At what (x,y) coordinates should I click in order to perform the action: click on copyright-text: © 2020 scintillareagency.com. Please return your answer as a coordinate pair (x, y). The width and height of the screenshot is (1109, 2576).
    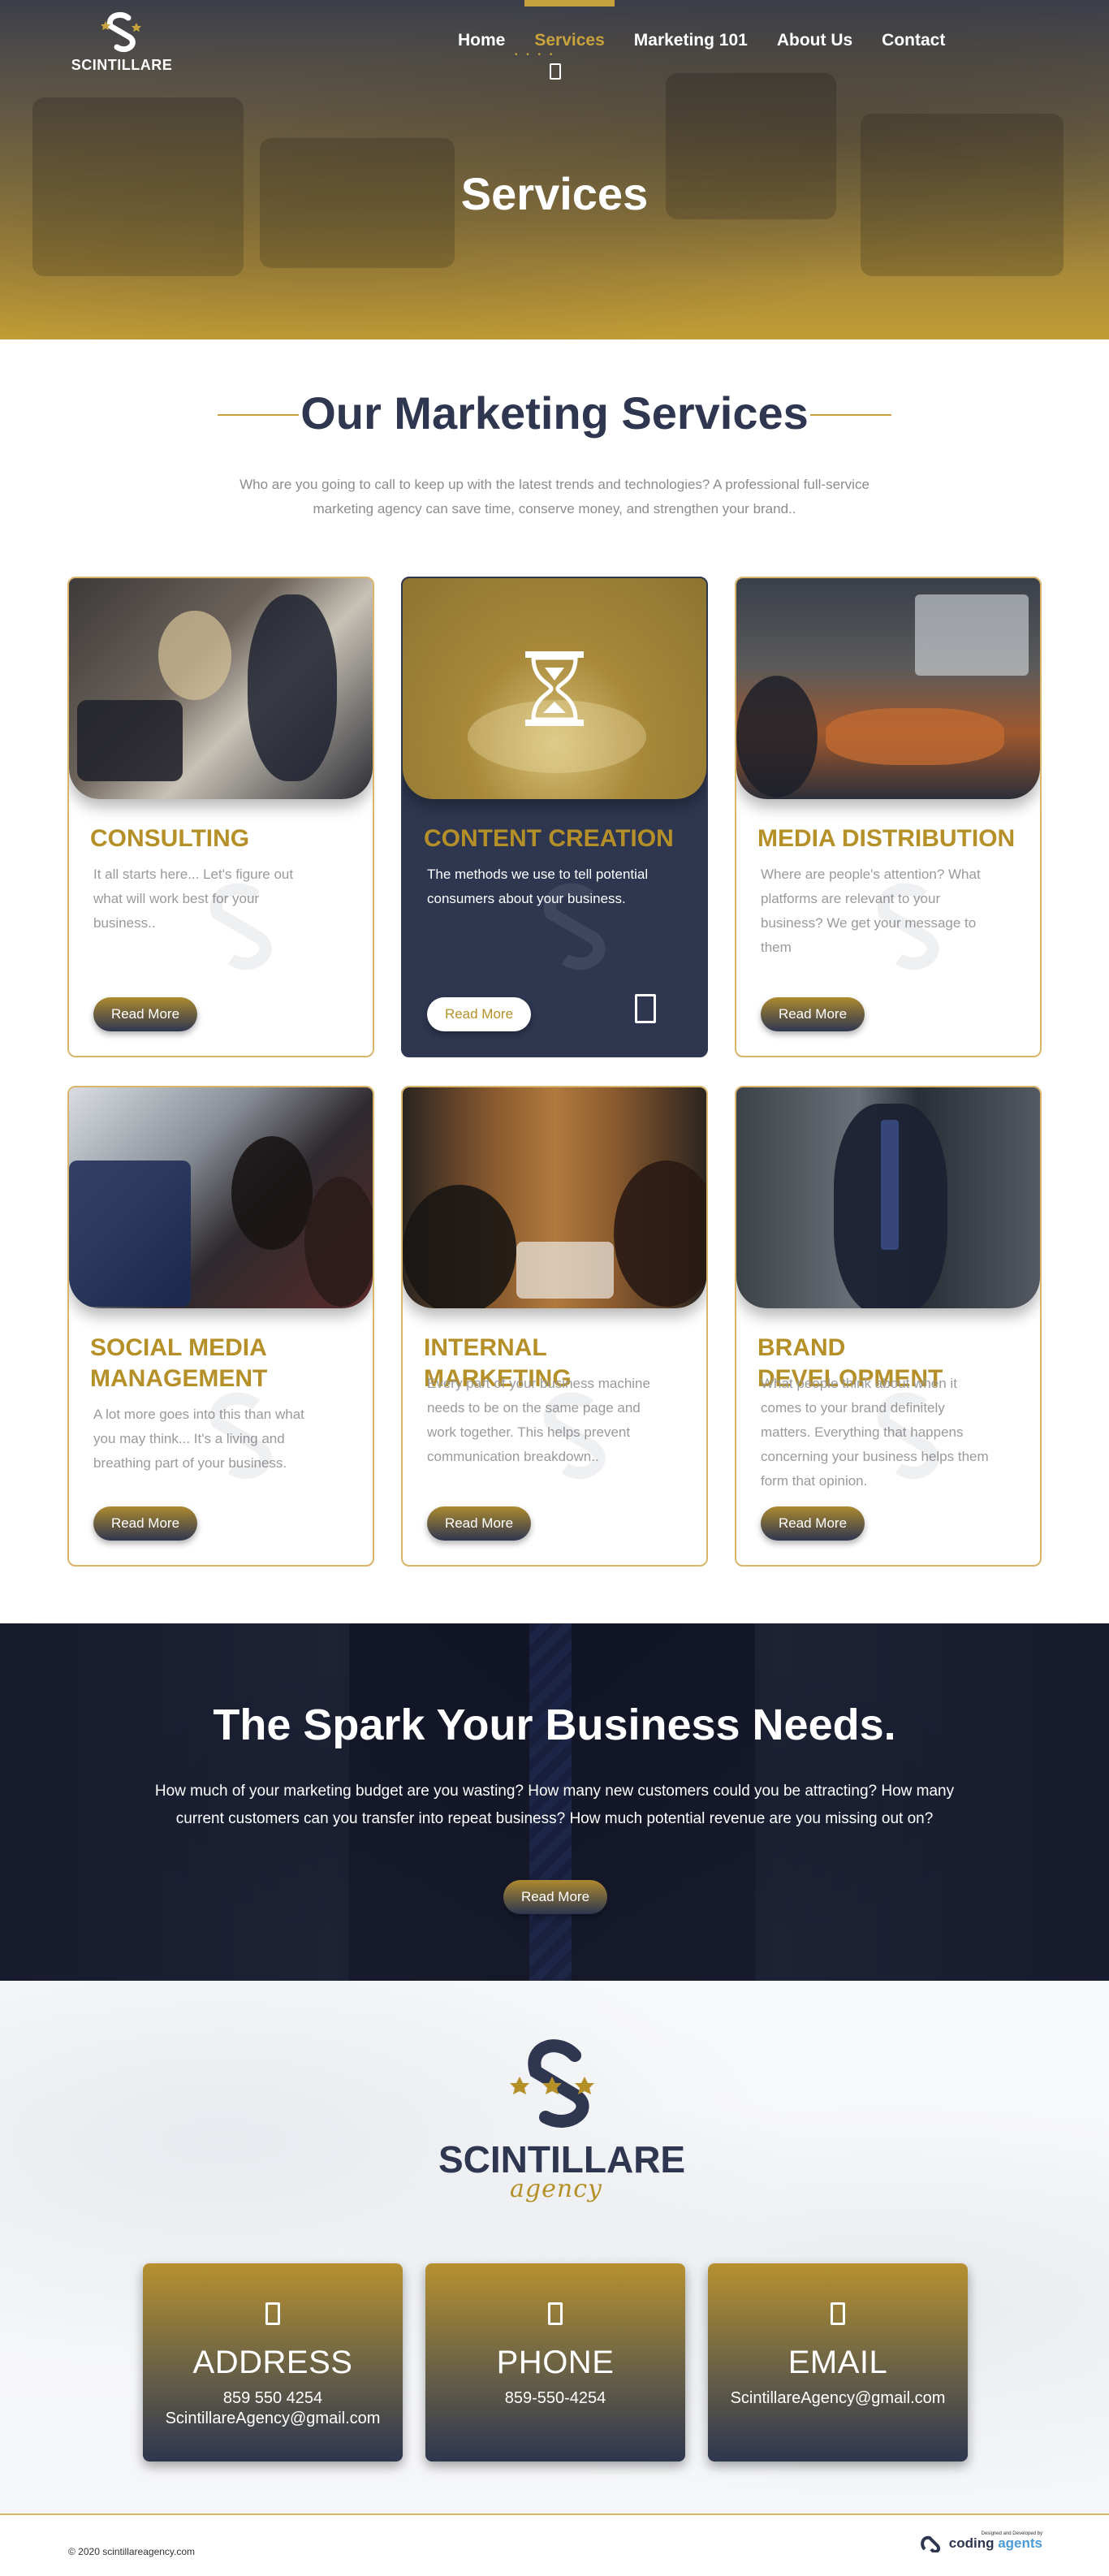
    Looking at the image, I should click on (132, 2551).